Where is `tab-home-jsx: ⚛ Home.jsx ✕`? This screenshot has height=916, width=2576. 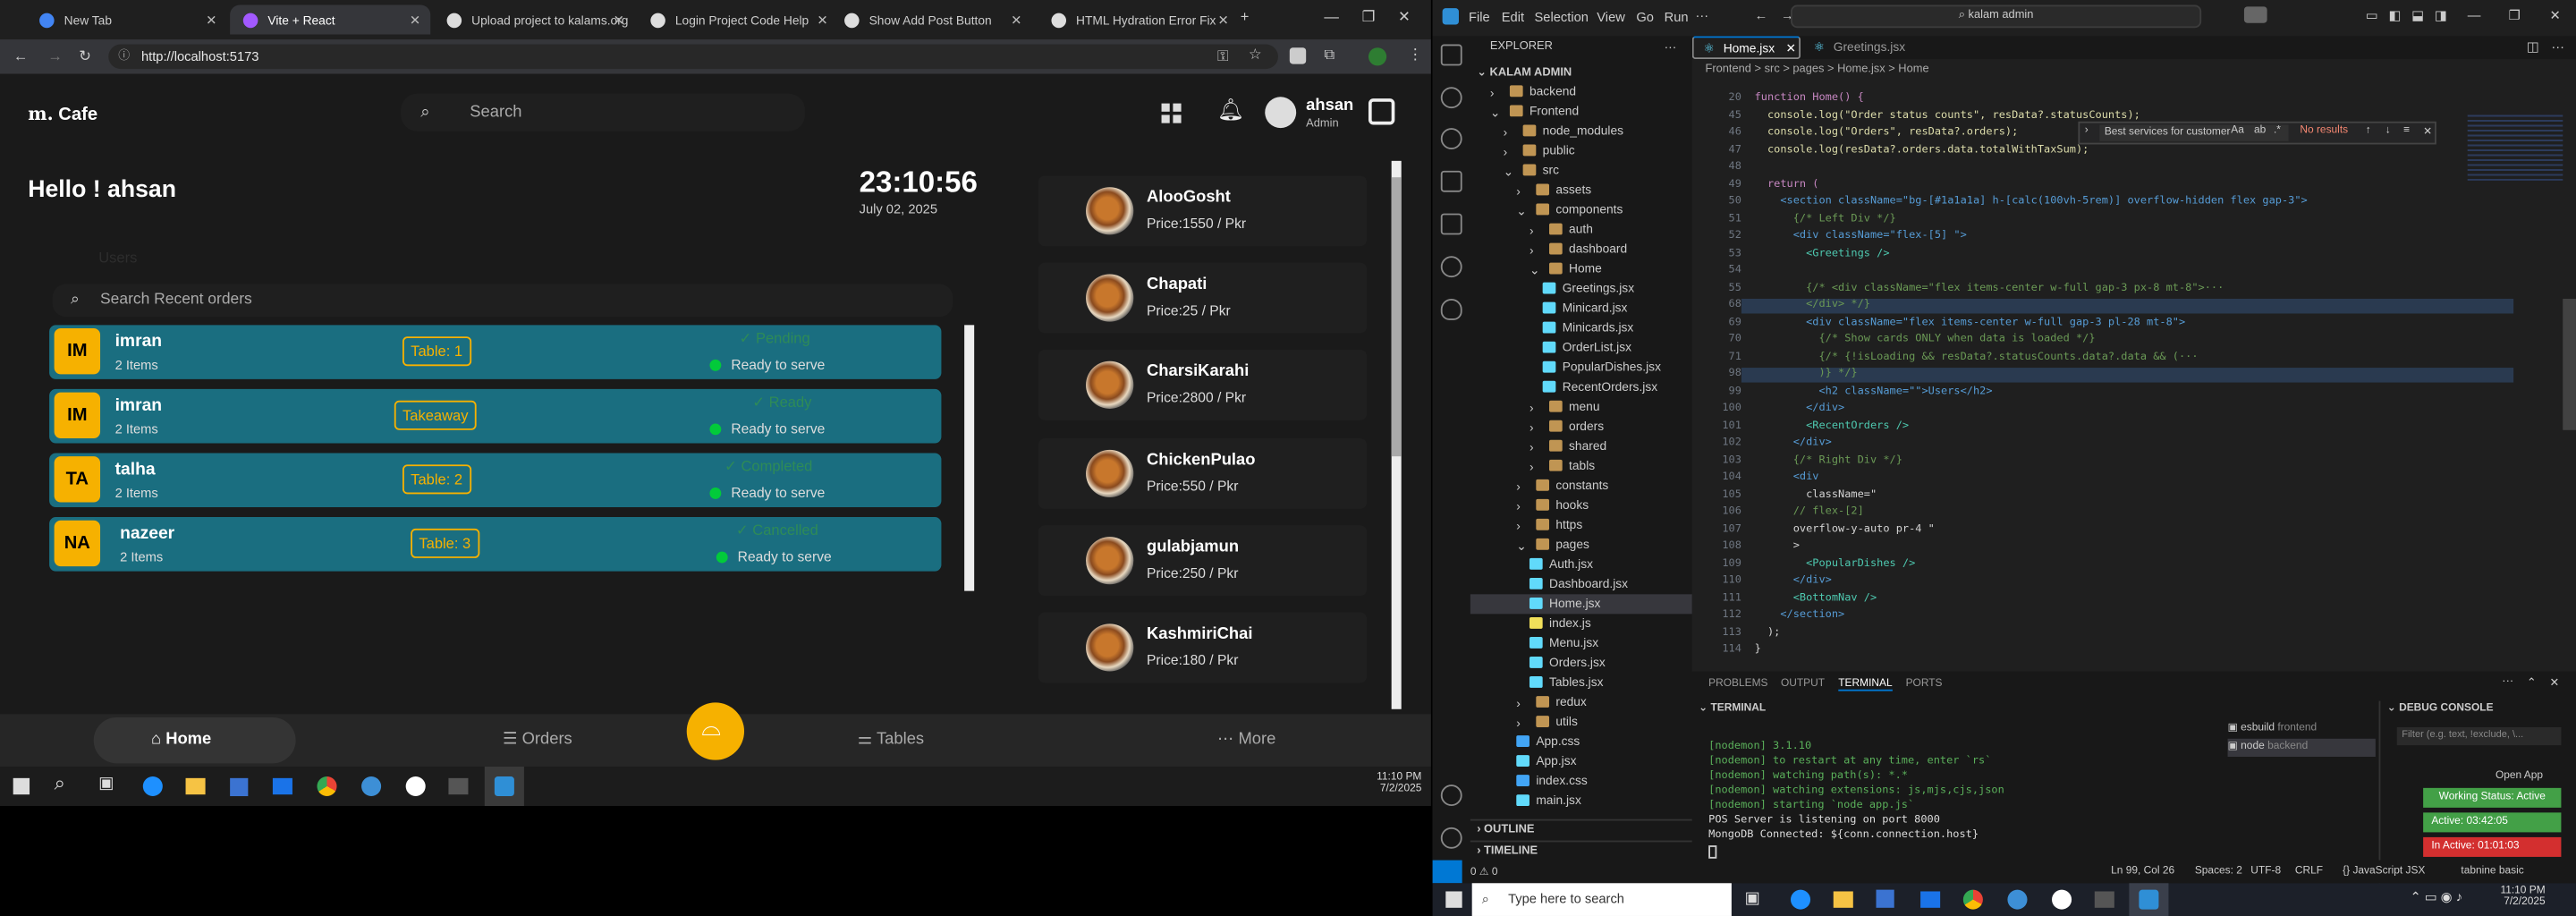
tab-home-jsx: ⚛ Home.jsx ✕ is located at coordinates (1746, 48).